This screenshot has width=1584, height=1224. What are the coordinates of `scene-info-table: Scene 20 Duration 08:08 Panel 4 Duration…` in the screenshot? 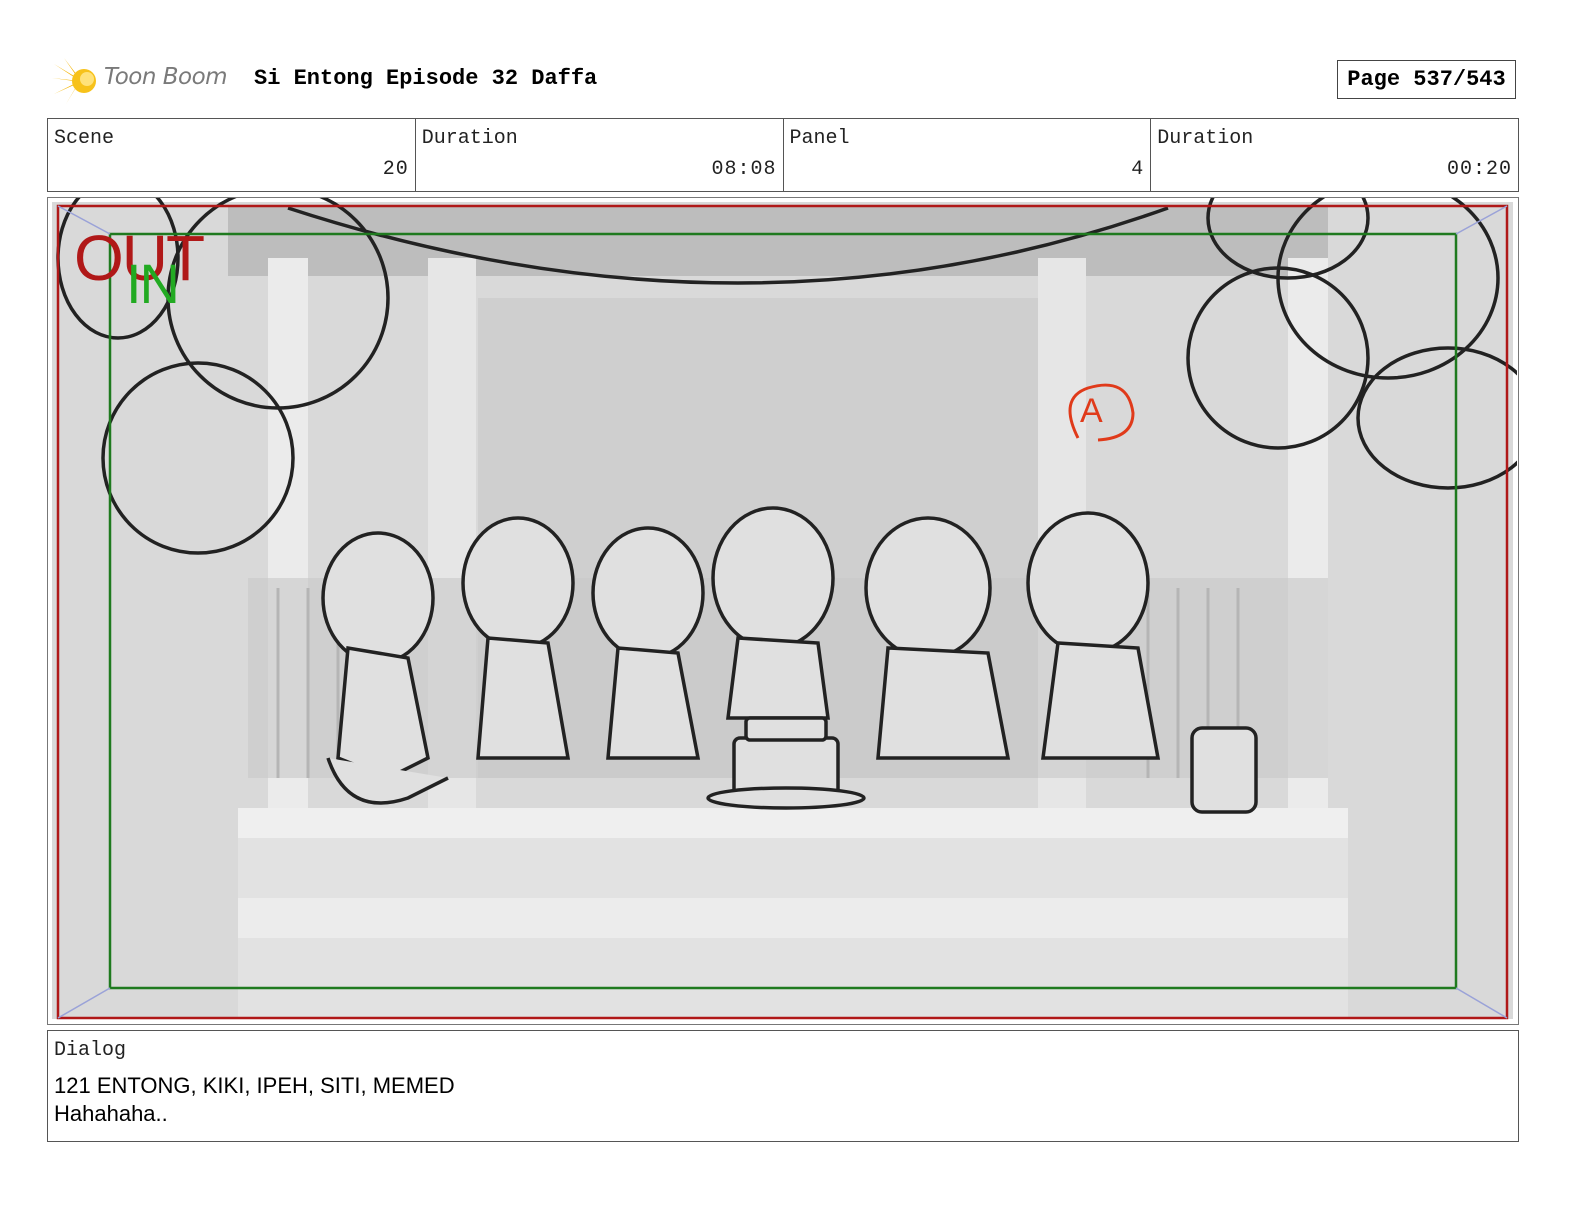 It's located at (783, 155).